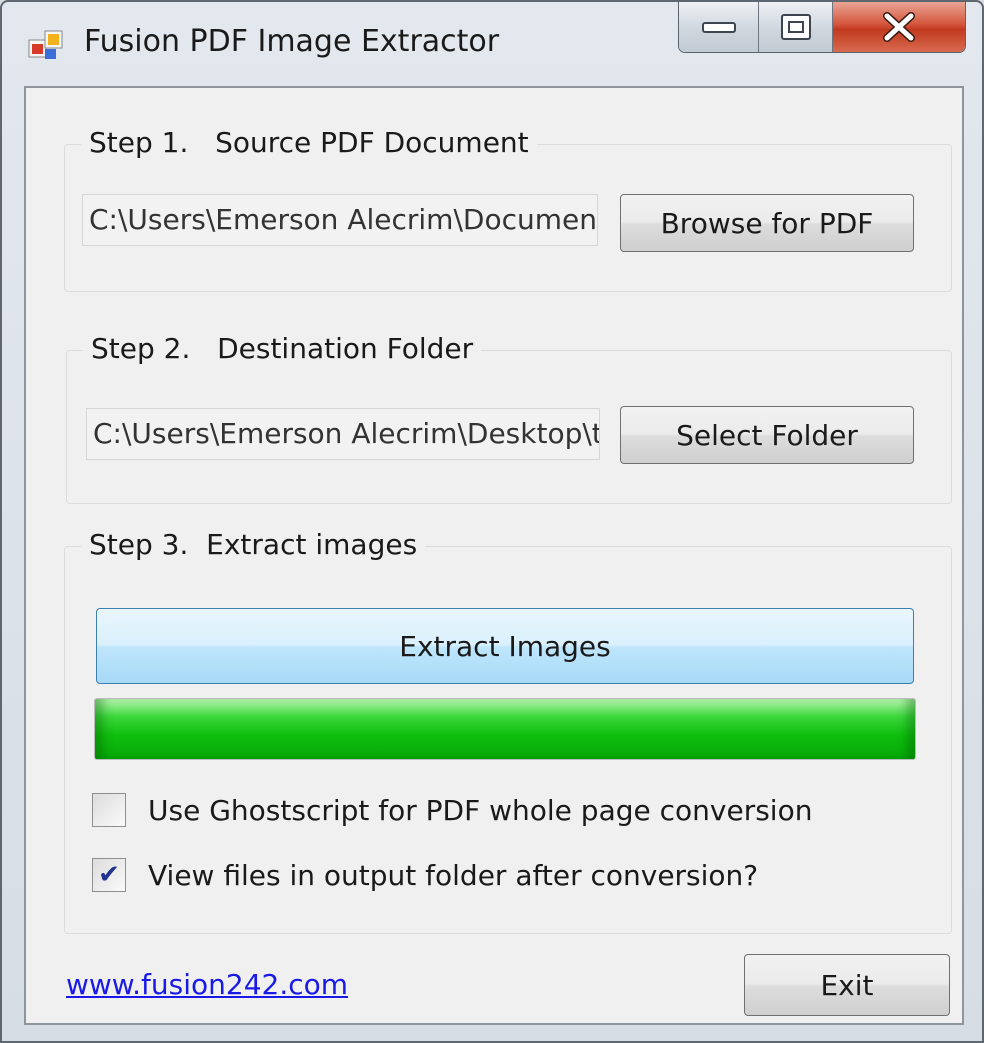  I want to click on checkmark-icon: ✔, so click(109, 875).